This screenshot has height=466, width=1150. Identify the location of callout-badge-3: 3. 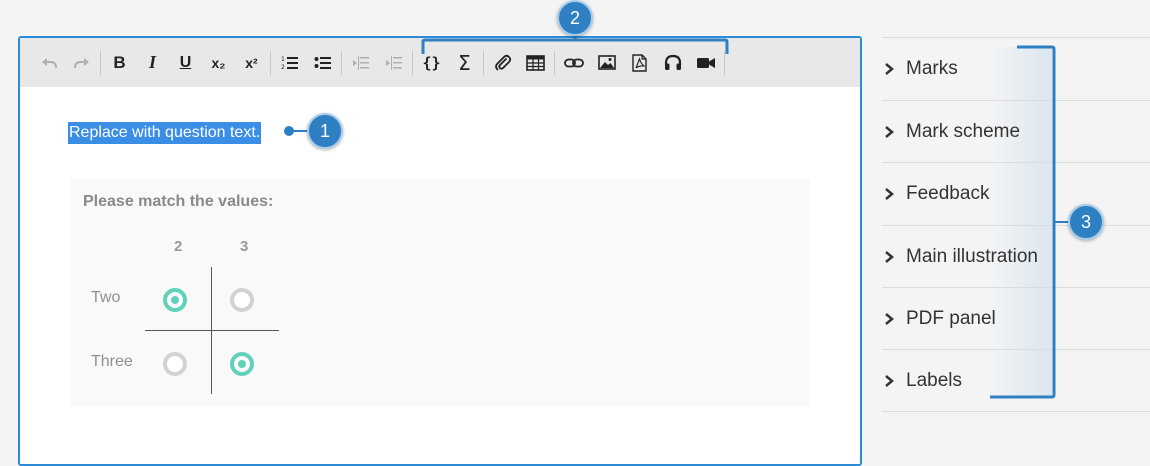
(1086, 222).